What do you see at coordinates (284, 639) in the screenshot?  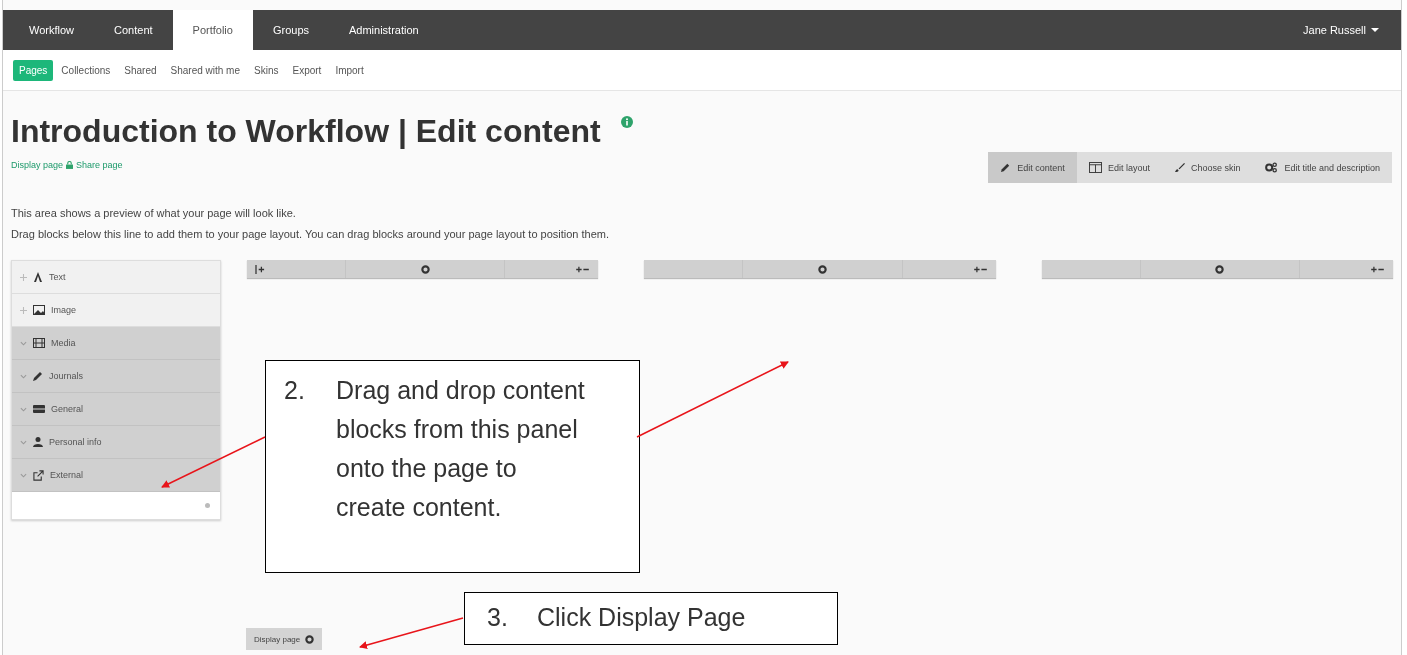 I see `display-page-button: Display page` at bounding box center [284, 639].